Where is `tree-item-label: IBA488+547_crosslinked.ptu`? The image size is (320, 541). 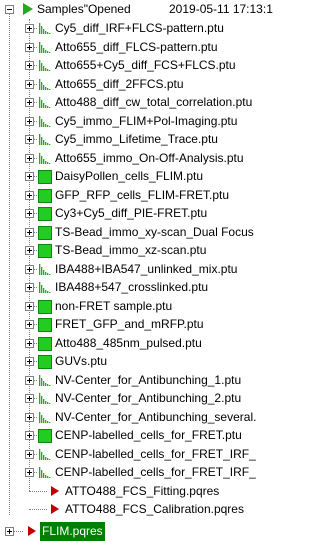
tree-item-label: IBA488+547_crosslinked.ptu is located at coordinates (132, 287).